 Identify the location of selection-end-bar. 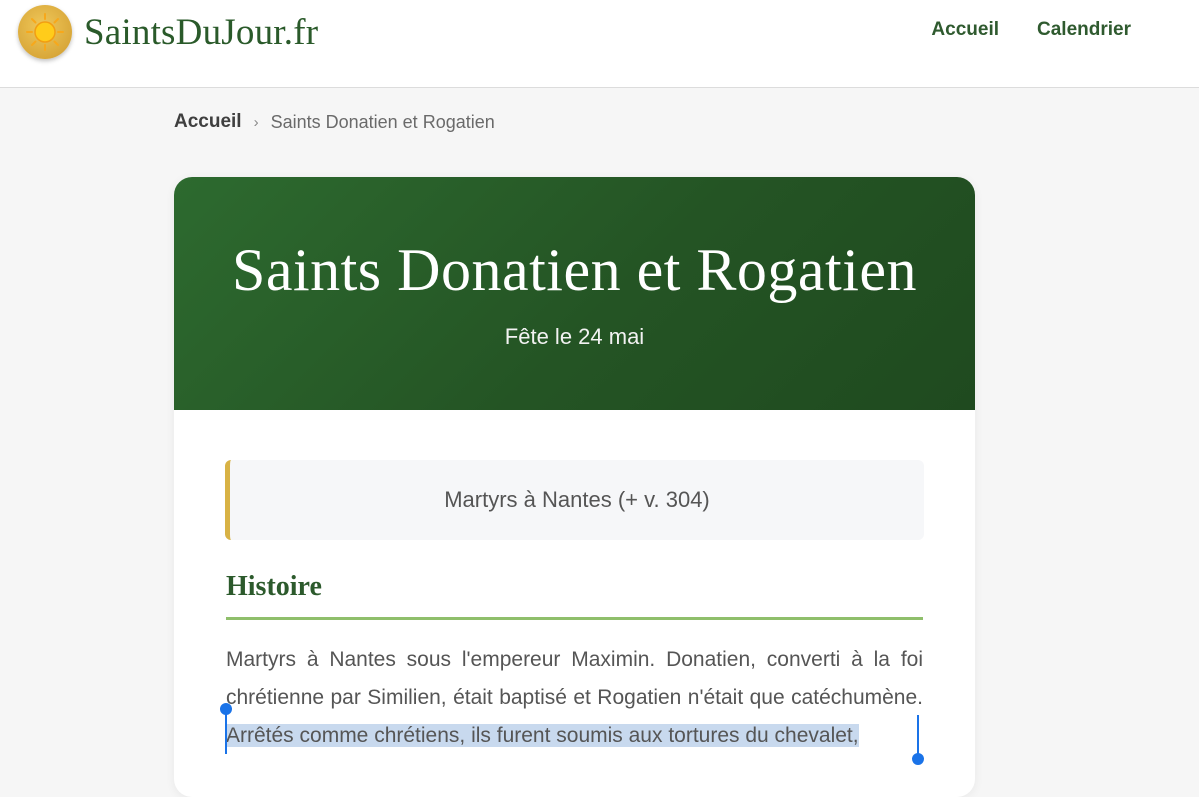
(918, 736).